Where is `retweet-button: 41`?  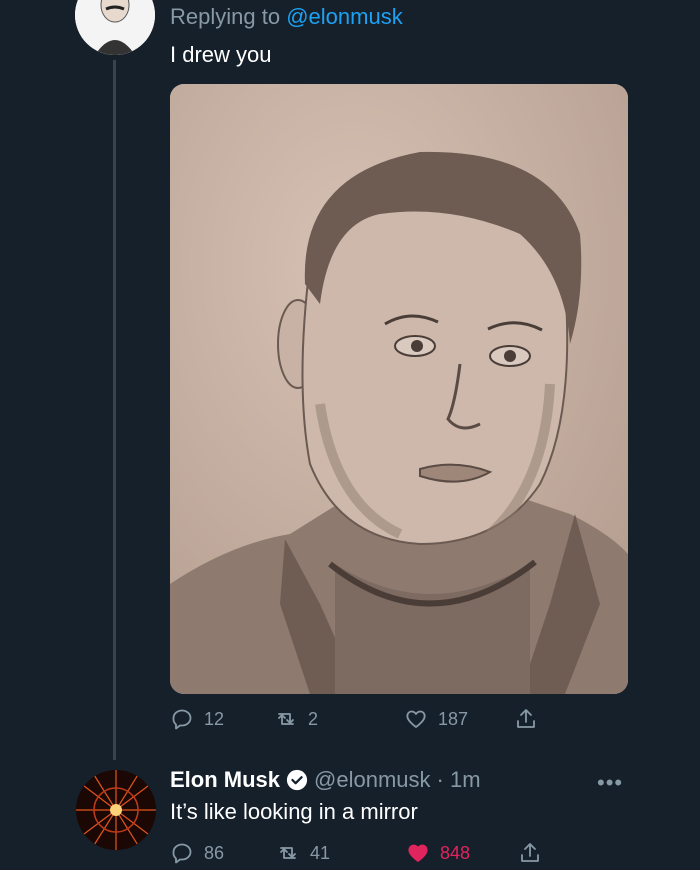 retweet-button: 41 is located at coordinates (341, 853).